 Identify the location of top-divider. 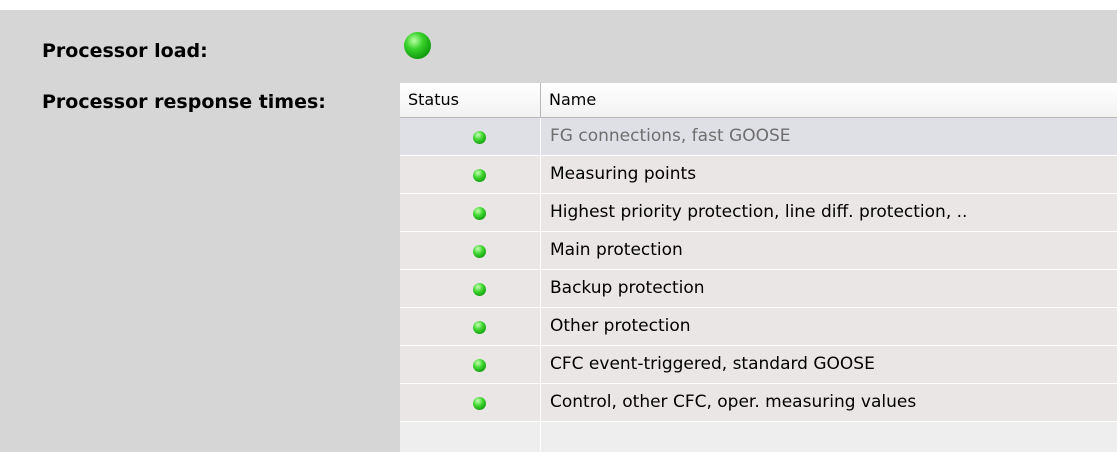
(558, 5).